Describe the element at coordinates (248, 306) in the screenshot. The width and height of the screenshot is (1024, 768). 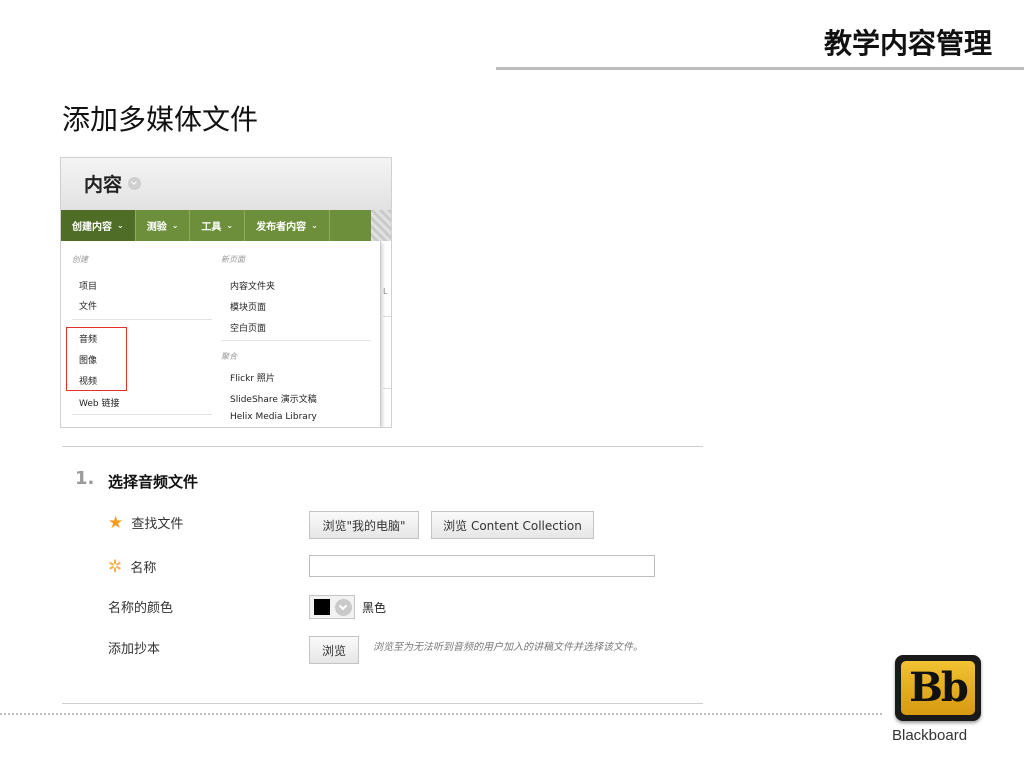
I see `menu-item-module-page: 模块页面` at that location.